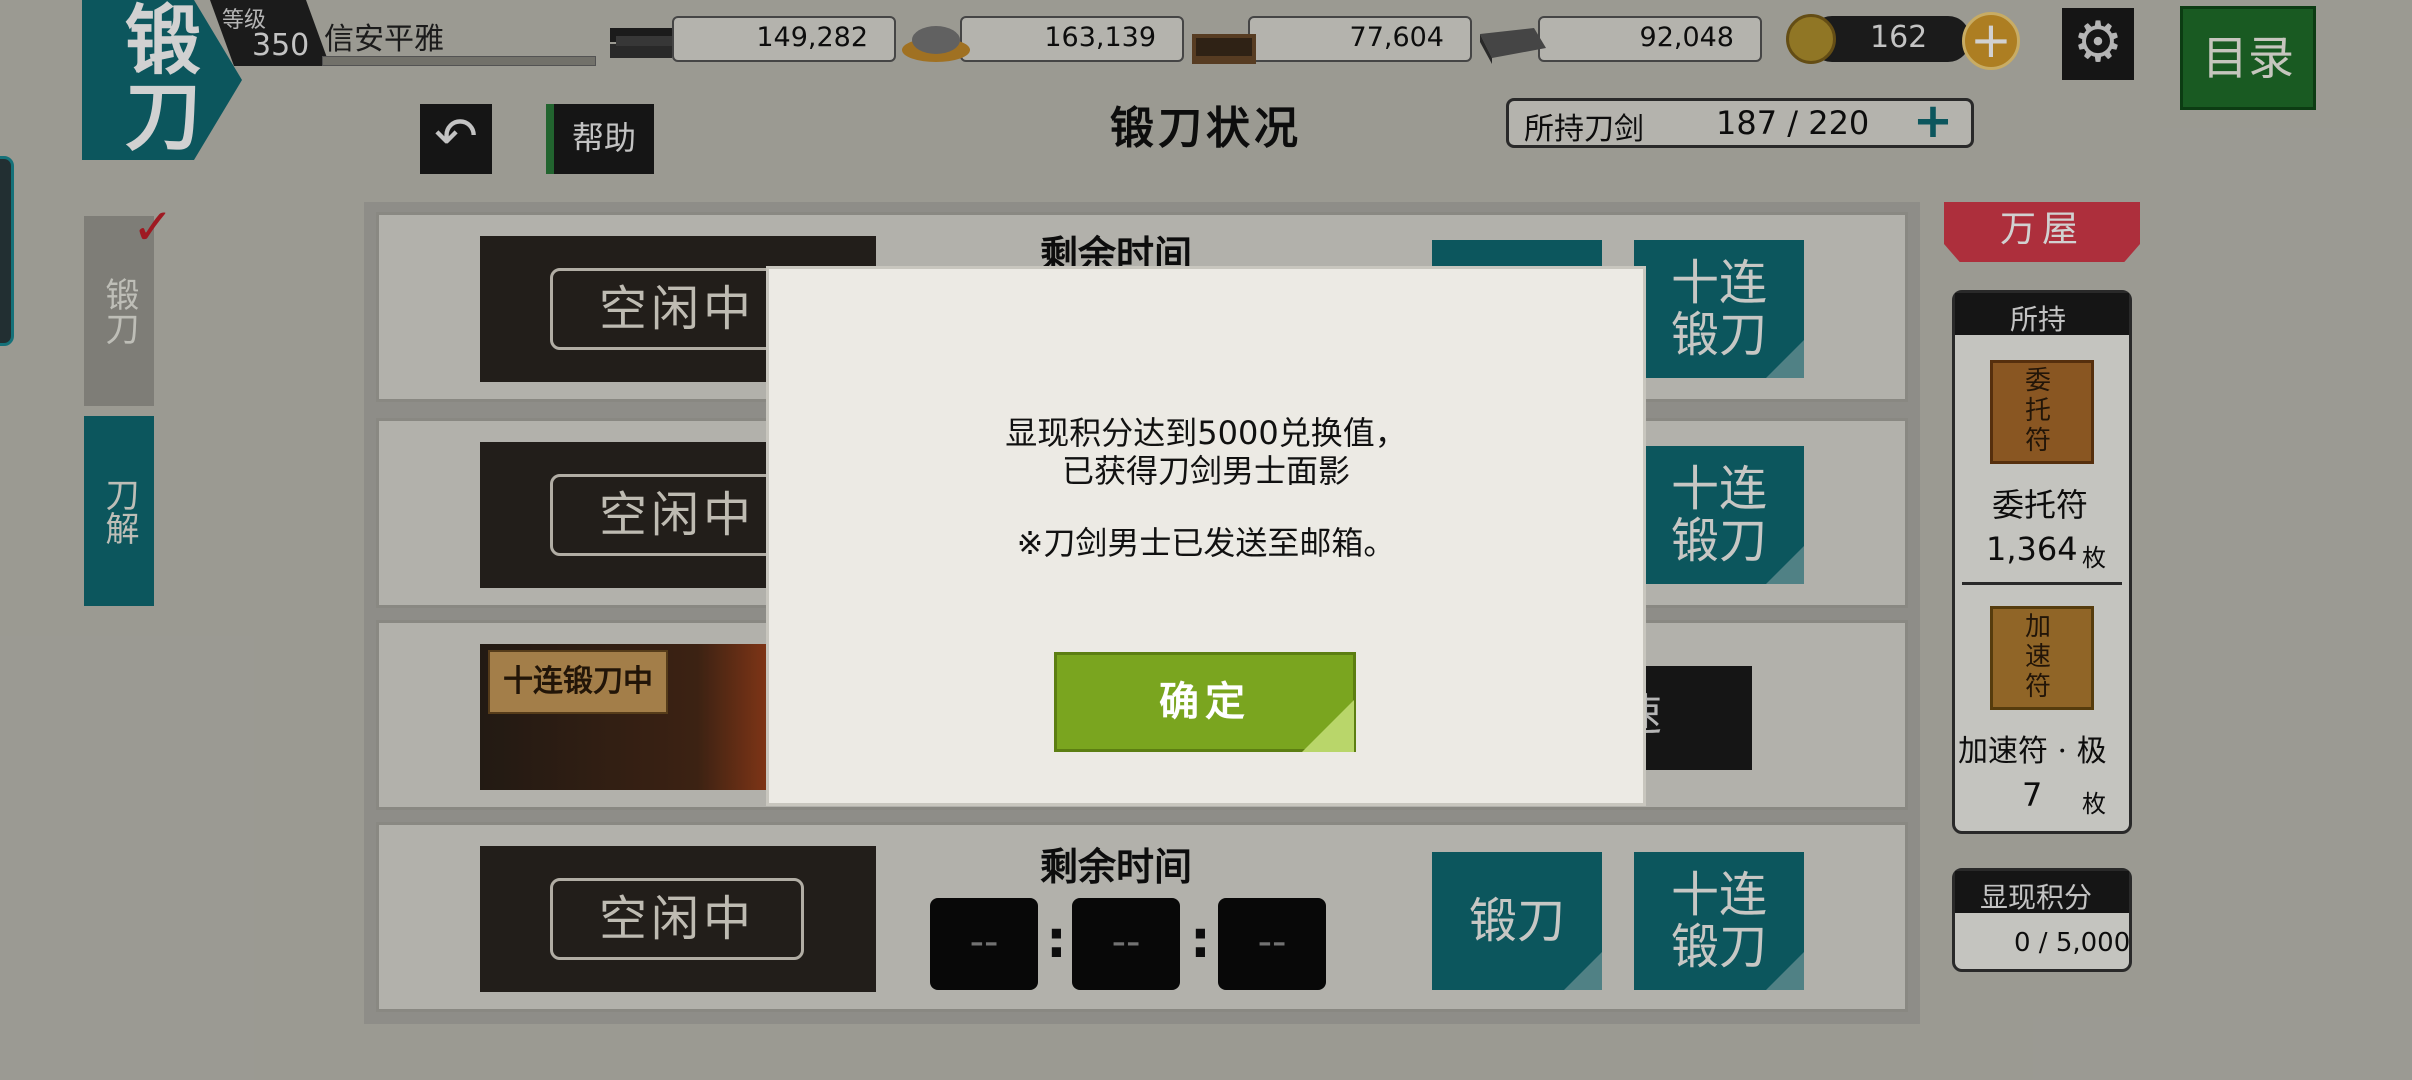  I want to click on confirm-label: 确定, so click(1205, 701).